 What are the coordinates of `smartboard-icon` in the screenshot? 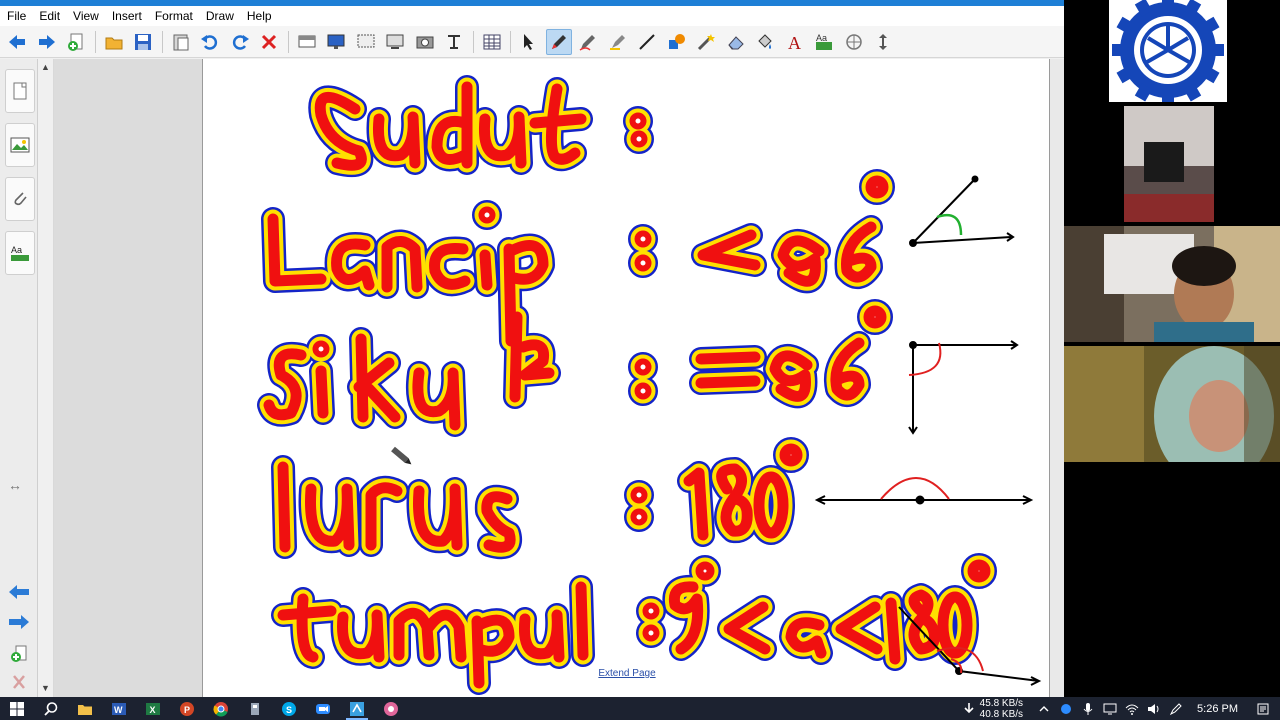 It's located at (357, 708).